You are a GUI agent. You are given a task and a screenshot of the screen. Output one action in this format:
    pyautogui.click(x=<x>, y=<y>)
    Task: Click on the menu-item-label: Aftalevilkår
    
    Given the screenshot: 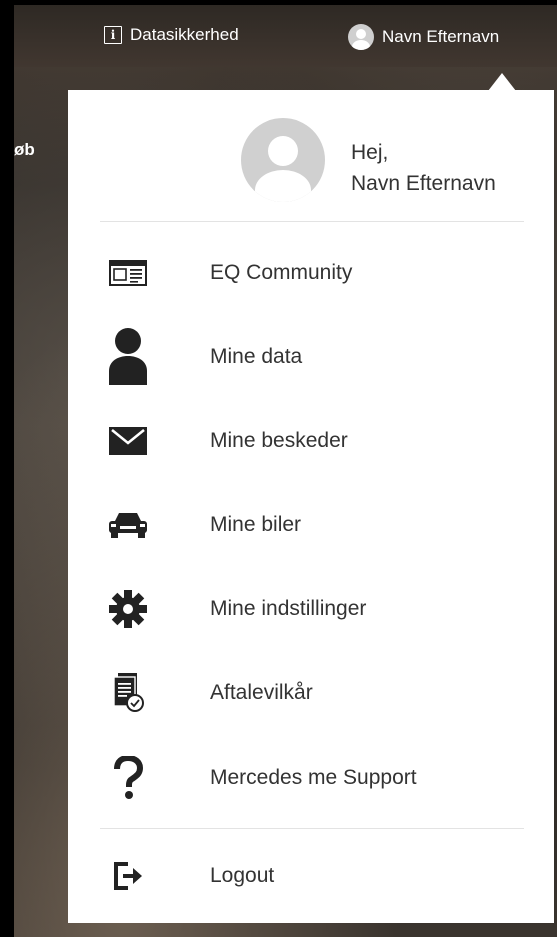 What is the action you would take?
    pyautogui.click(x=261, y=692)
    